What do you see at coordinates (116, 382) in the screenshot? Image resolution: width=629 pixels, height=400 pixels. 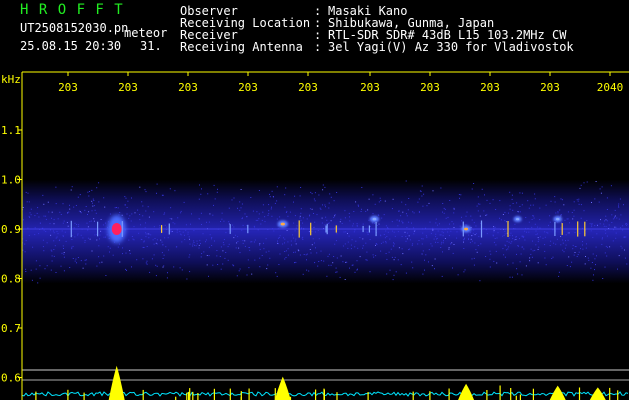 I see `signal-peak` at bounding box center [116, 382].